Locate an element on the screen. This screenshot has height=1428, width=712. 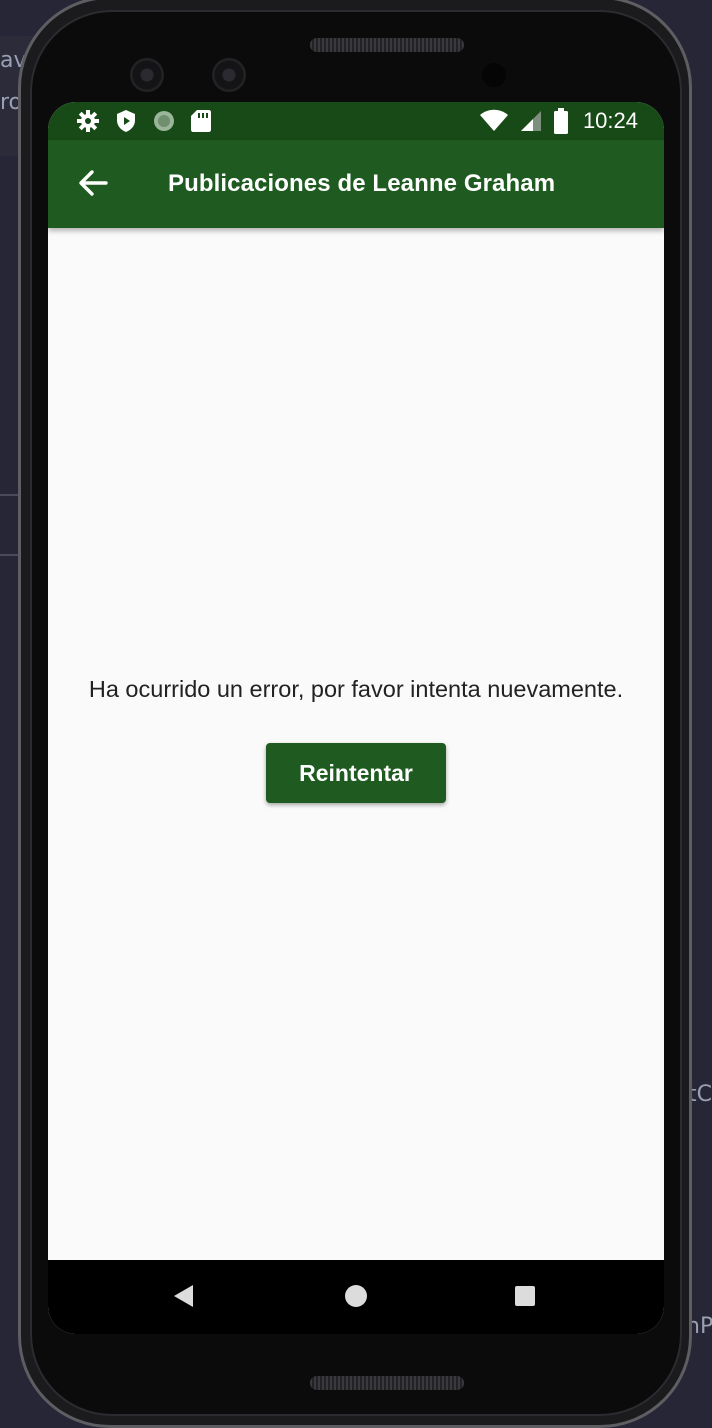
status-right-icons: 10:24 is located at coordinates (558, 121).